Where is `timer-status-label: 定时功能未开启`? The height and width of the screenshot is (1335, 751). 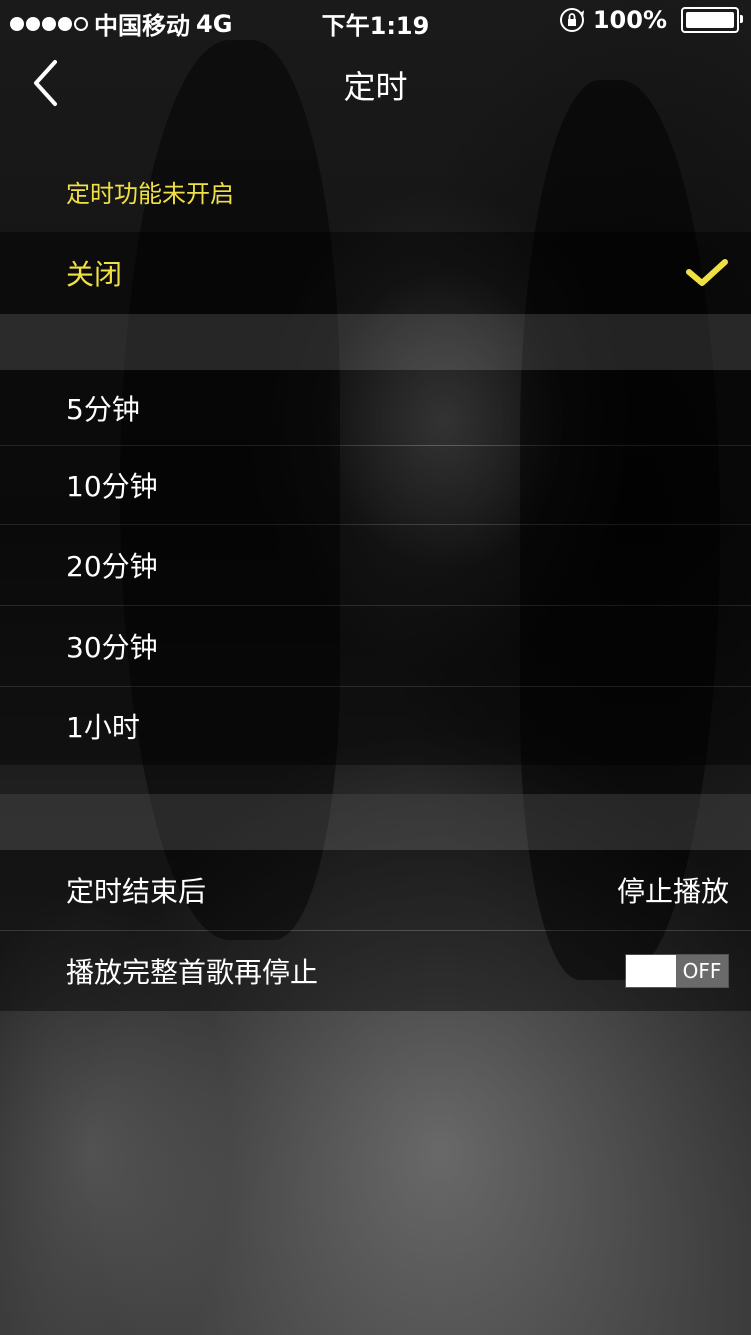
timer-status-label: 定时功能未开启 is located at coordinates (150, 194).